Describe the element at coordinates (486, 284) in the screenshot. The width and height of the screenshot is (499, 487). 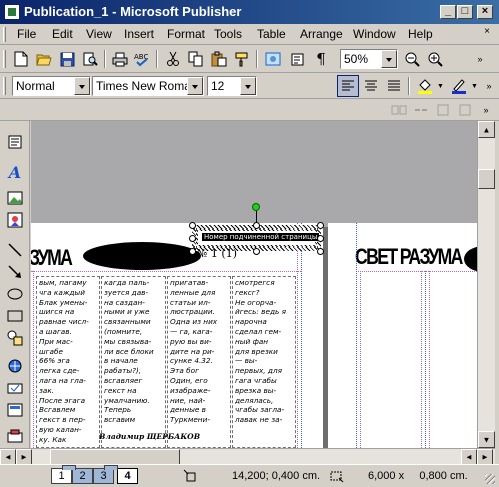
I see `vertical-scrollbar: ▲ ▼` at that location.